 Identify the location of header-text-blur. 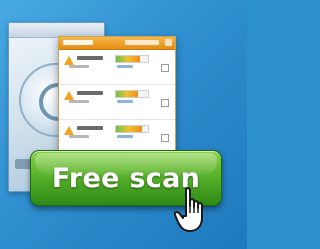
(78, 42).